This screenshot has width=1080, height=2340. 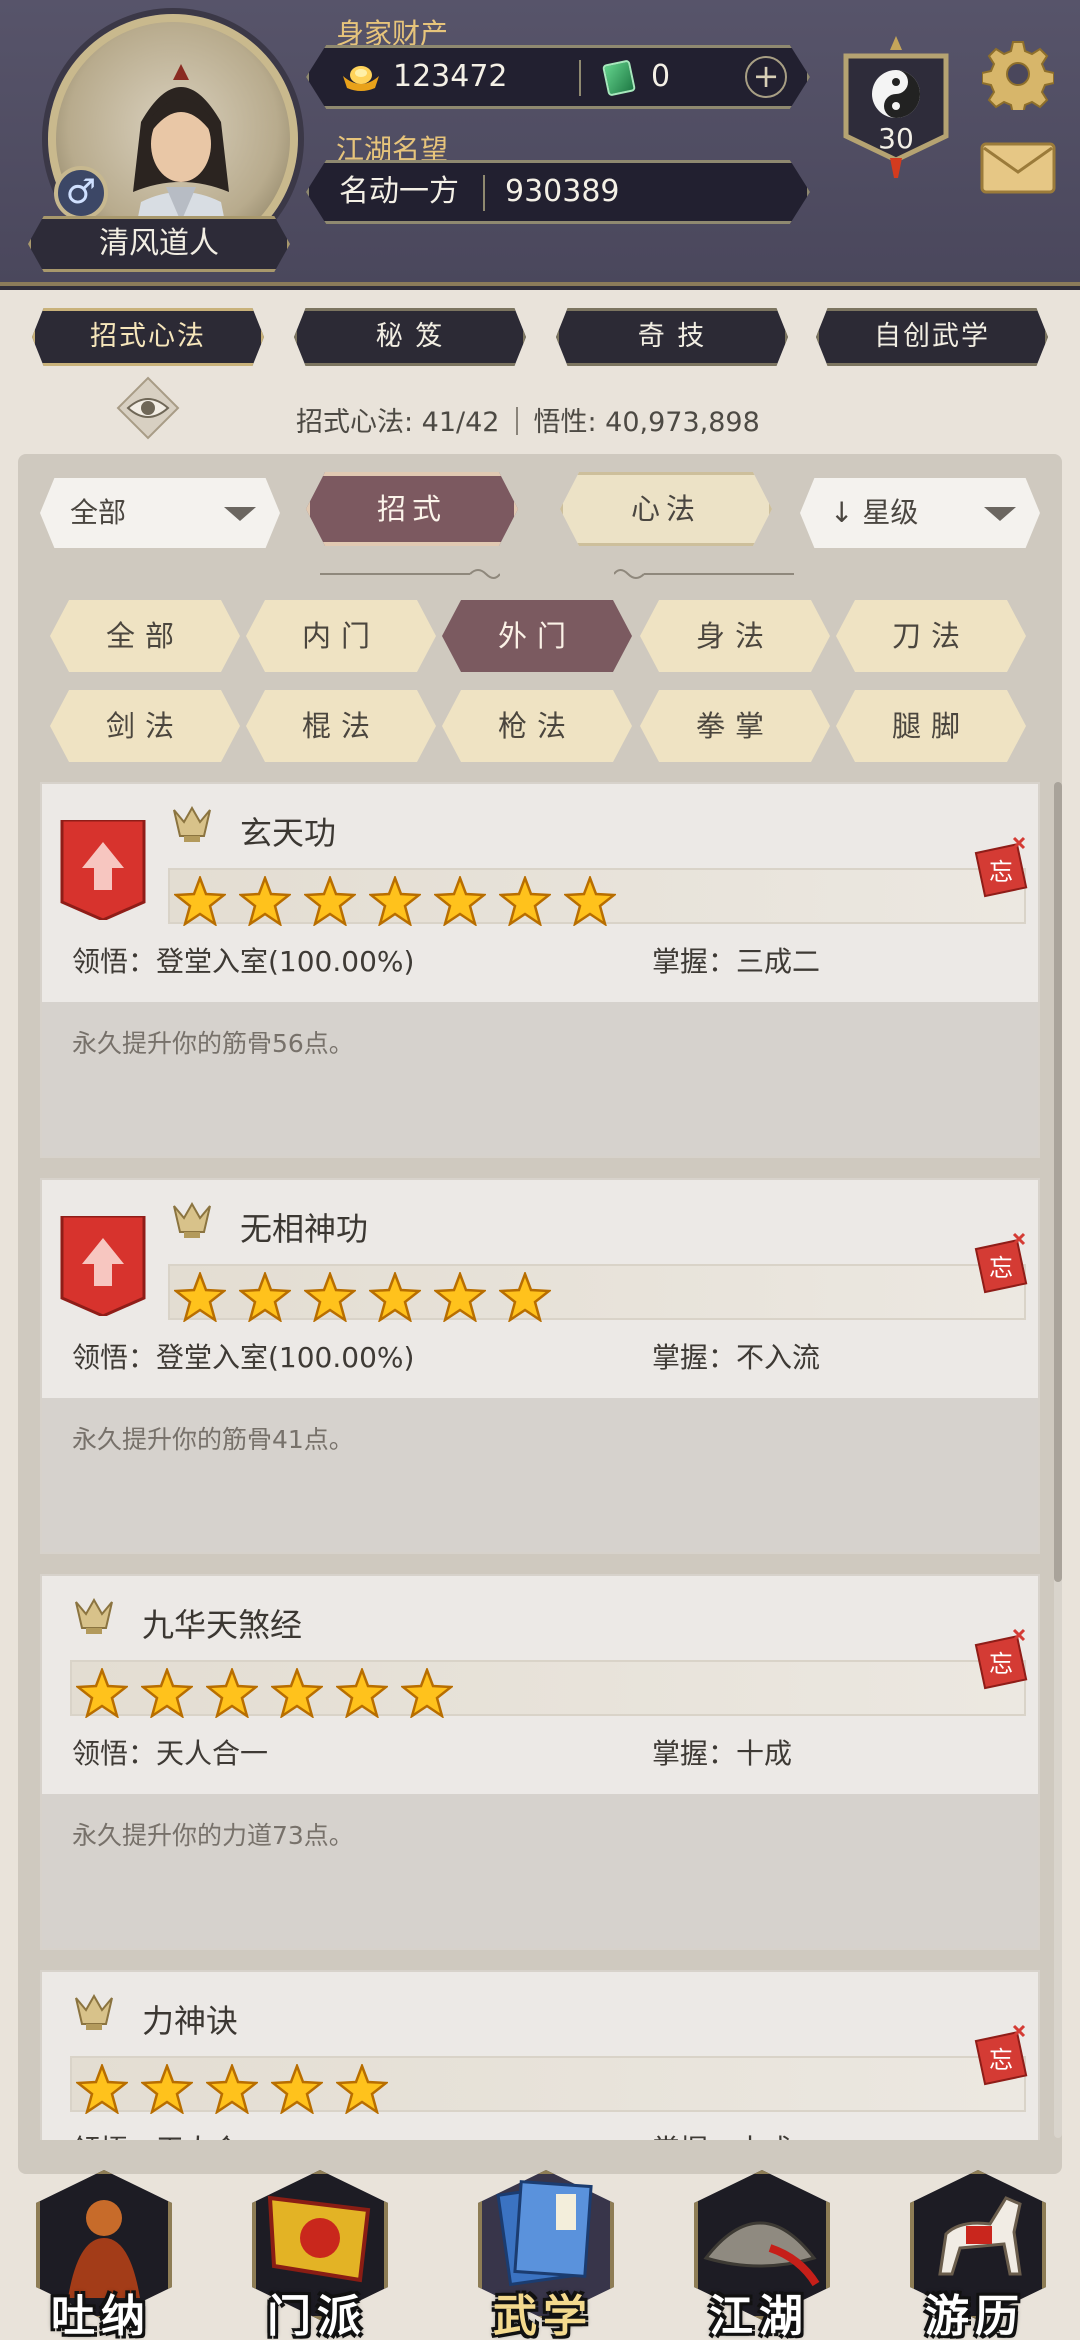 What do you see at coordinates (896, 108) in the screenshot?
I see `level-badge: 30` at bounding box center [896, 108].